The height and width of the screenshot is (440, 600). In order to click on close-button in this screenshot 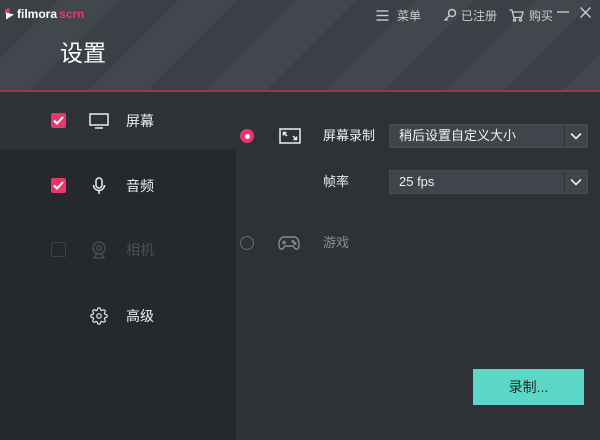, I will do `click(585, 12)`.